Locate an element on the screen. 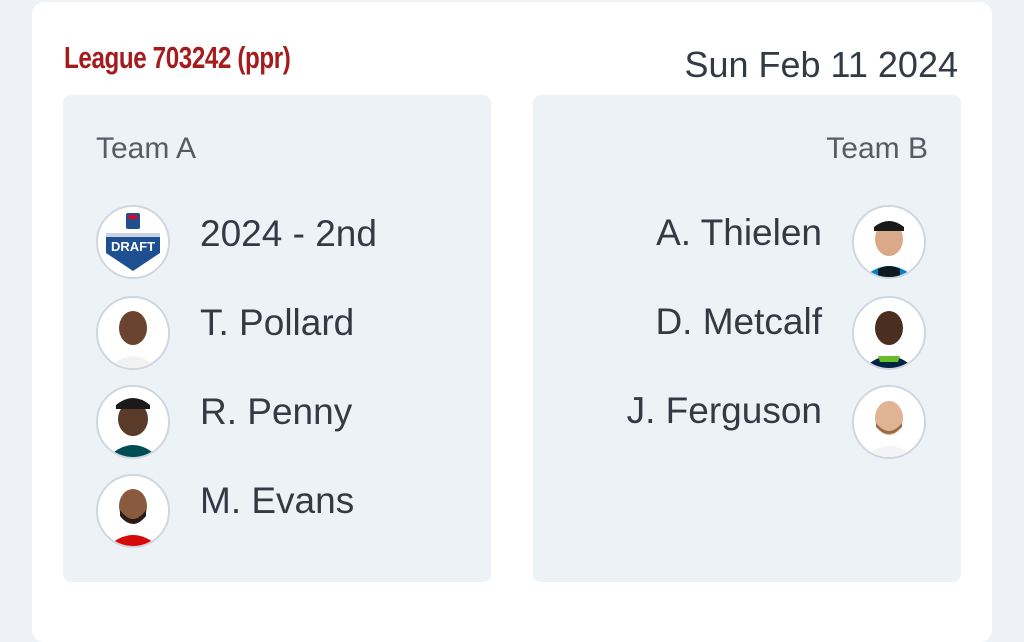 Image resolution: width=1024 pixels, height=642 pixels. nfl-draft-logo-icon: DRAFT is located at coordinates (133, 242).